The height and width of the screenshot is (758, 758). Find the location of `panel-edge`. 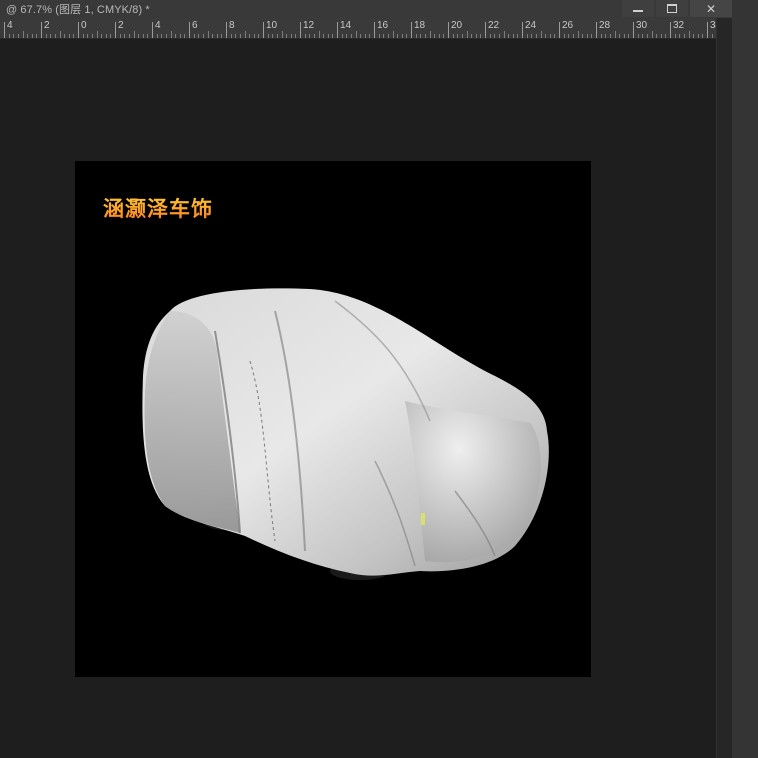

panel-edge is located at coordinates (745, 379).